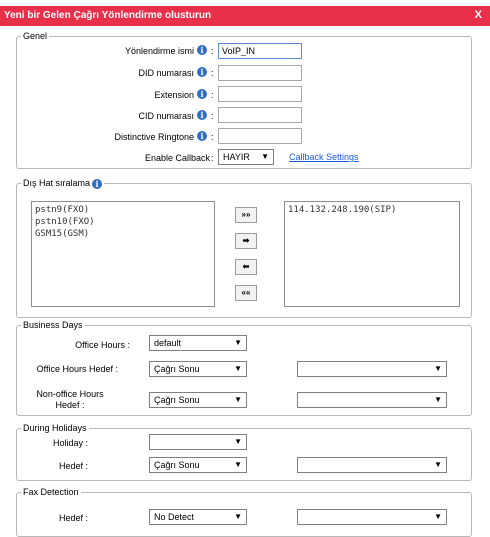  I want to click on general-legend: Genel, so click(35, 36).